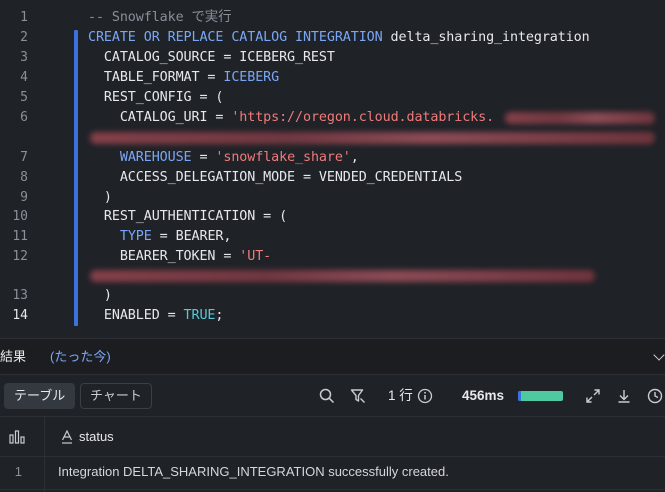 This screenshot has width=665, height=492. Describe the element at coordinates (24, 57) in the screenshot. I see `line-number: 3` at that location.